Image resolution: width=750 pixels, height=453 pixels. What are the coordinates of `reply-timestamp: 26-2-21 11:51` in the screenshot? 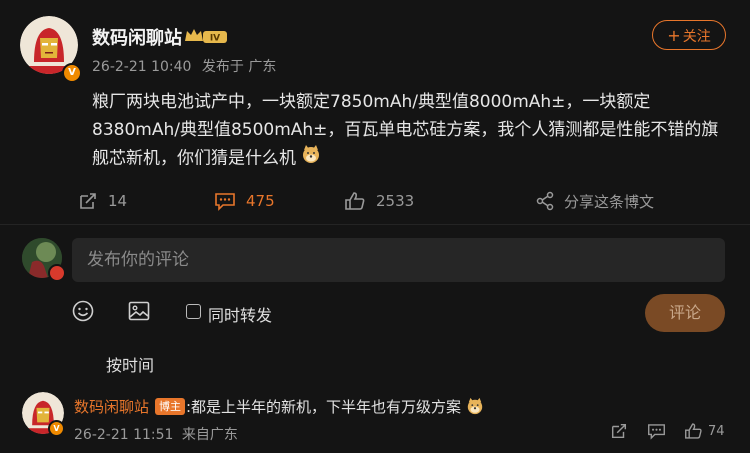 It's located at (124, 435).